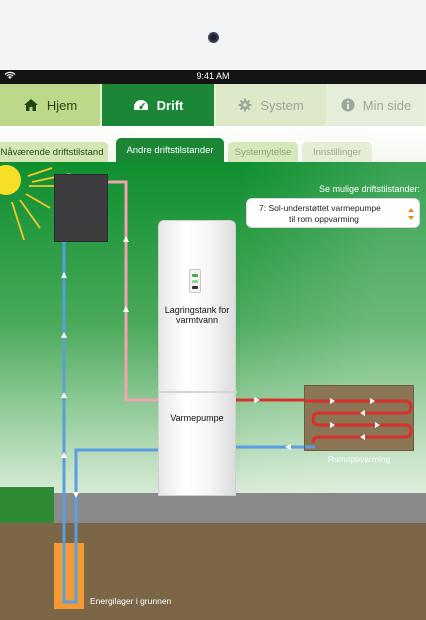 The width and height of the screenshot is (426, 620). I want to click on nav-drift: Drift, so click(159, 105).